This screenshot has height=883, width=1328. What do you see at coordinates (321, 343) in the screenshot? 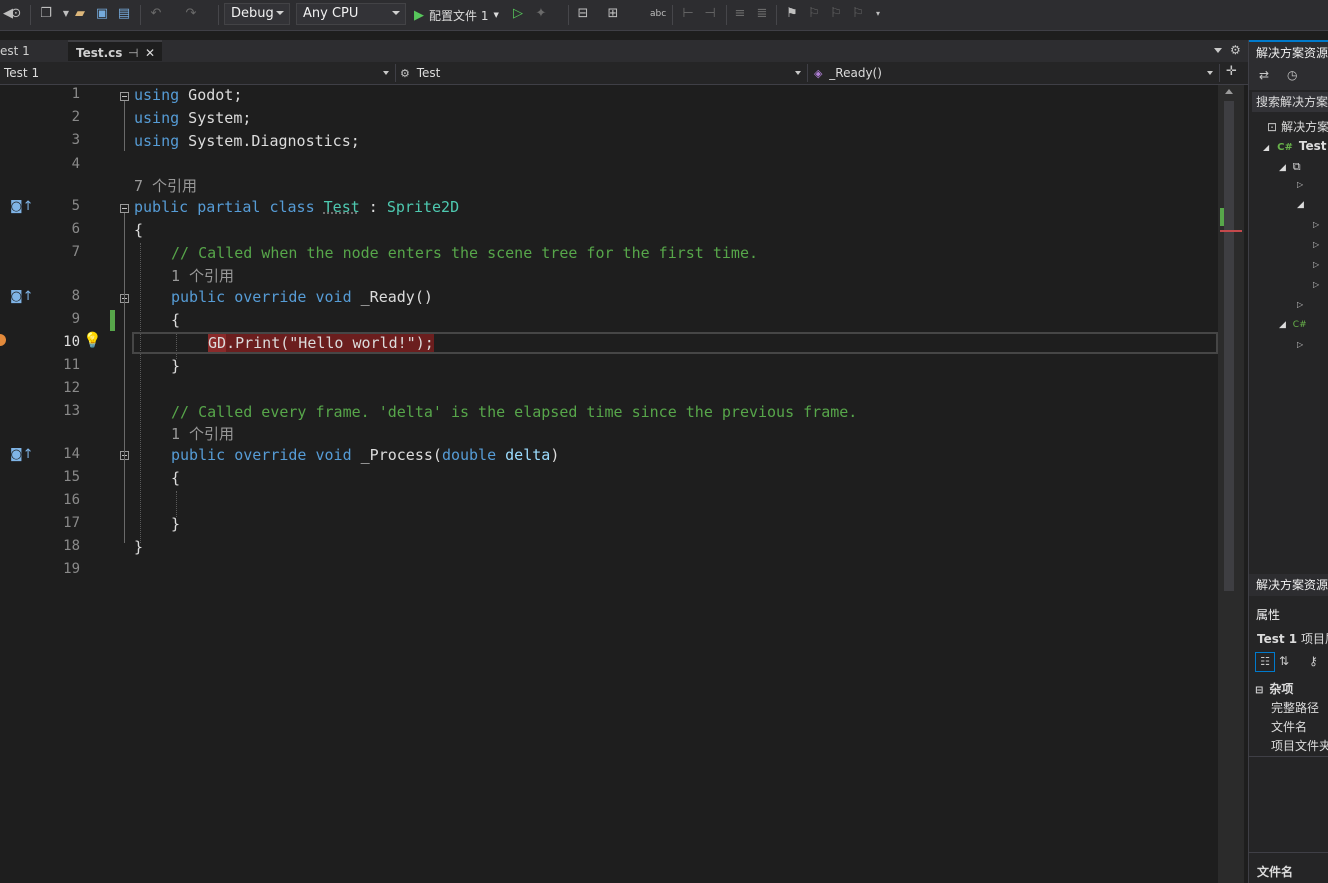
I see `error-code-line: GD.Print("Hello world!");` at bounding box center [321, 343].